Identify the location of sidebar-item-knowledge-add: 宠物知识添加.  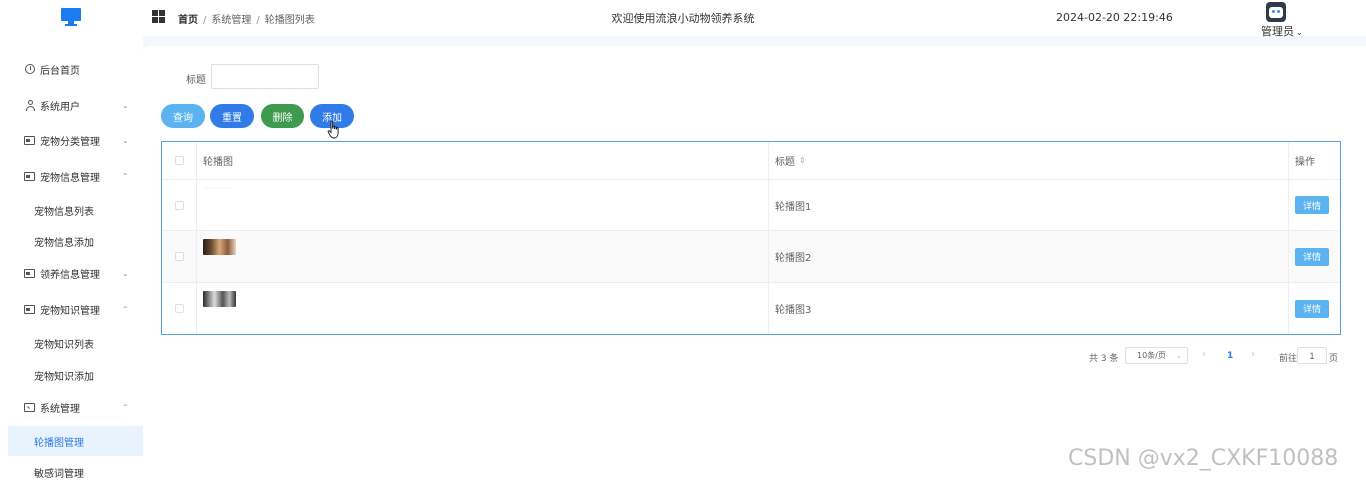
(71, 375).